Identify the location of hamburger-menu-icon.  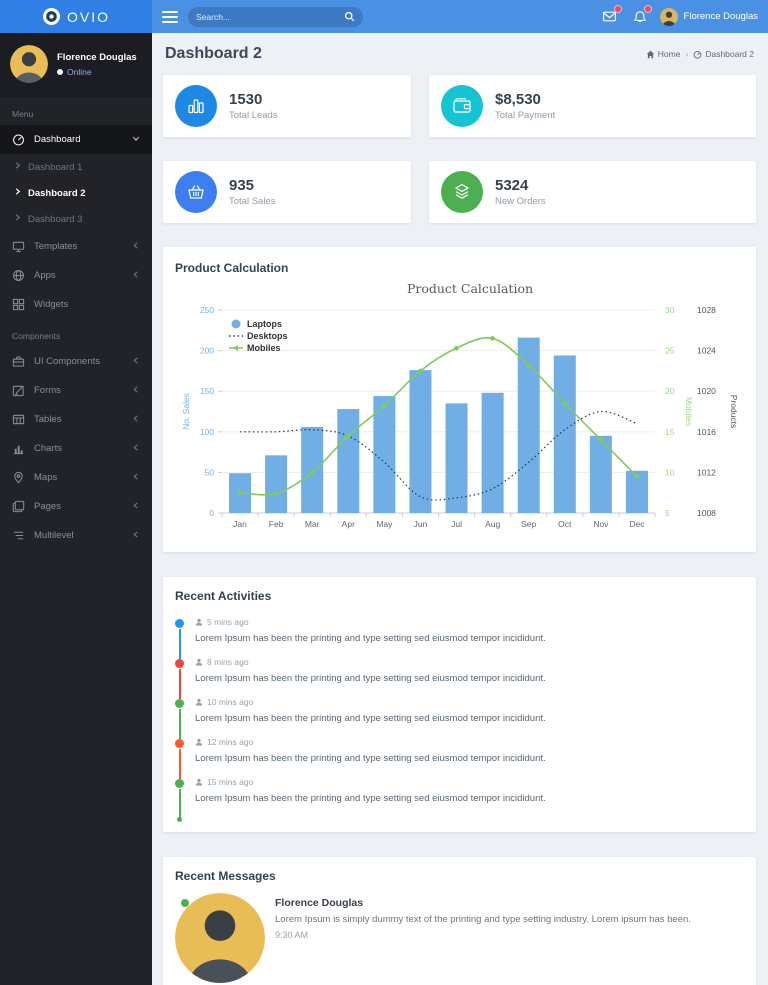
(170, 16).